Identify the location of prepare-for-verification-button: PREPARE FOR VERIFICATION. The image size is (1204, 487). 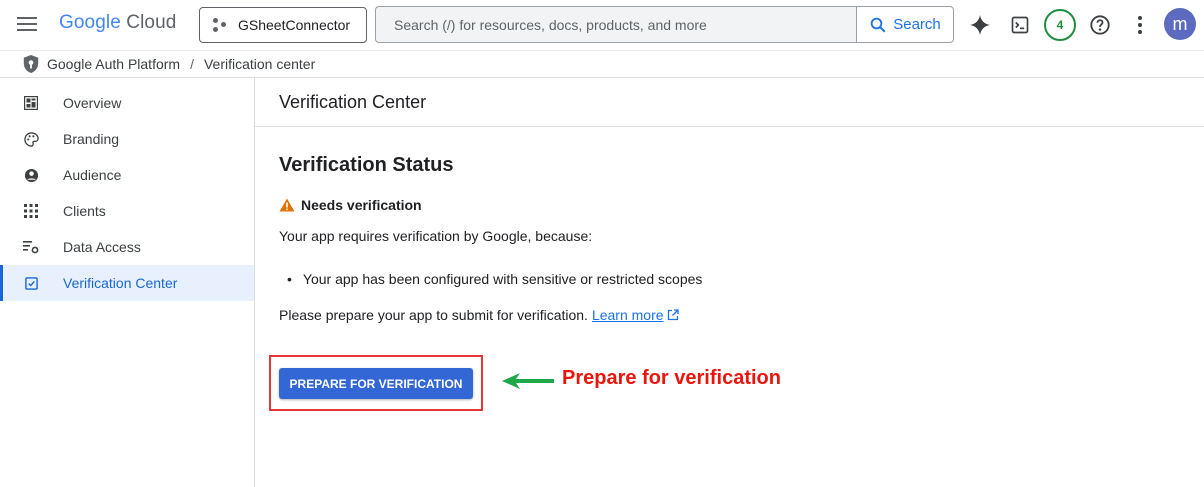
(376, 383).